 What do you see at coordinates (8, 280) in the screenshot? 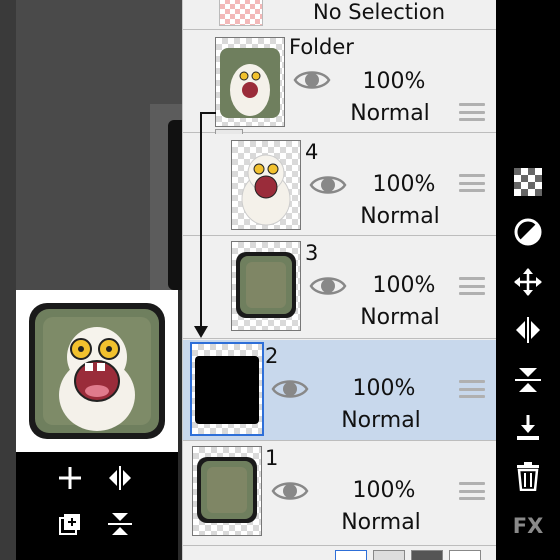
I see `left-edge-strip` at bounding box center [8, 280].